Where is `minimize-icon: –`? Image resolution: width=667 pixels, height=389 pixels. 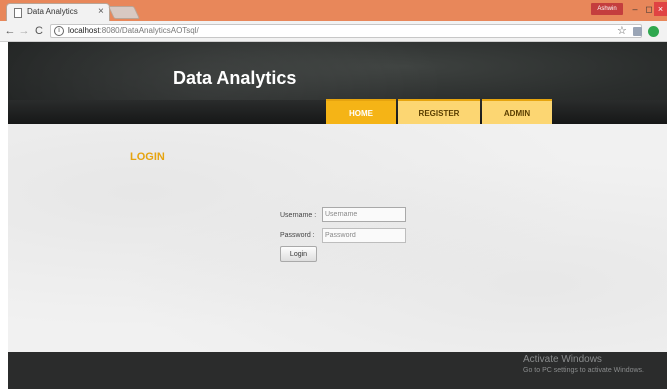
minimize-icon: – is located at coordinates (635, 9).